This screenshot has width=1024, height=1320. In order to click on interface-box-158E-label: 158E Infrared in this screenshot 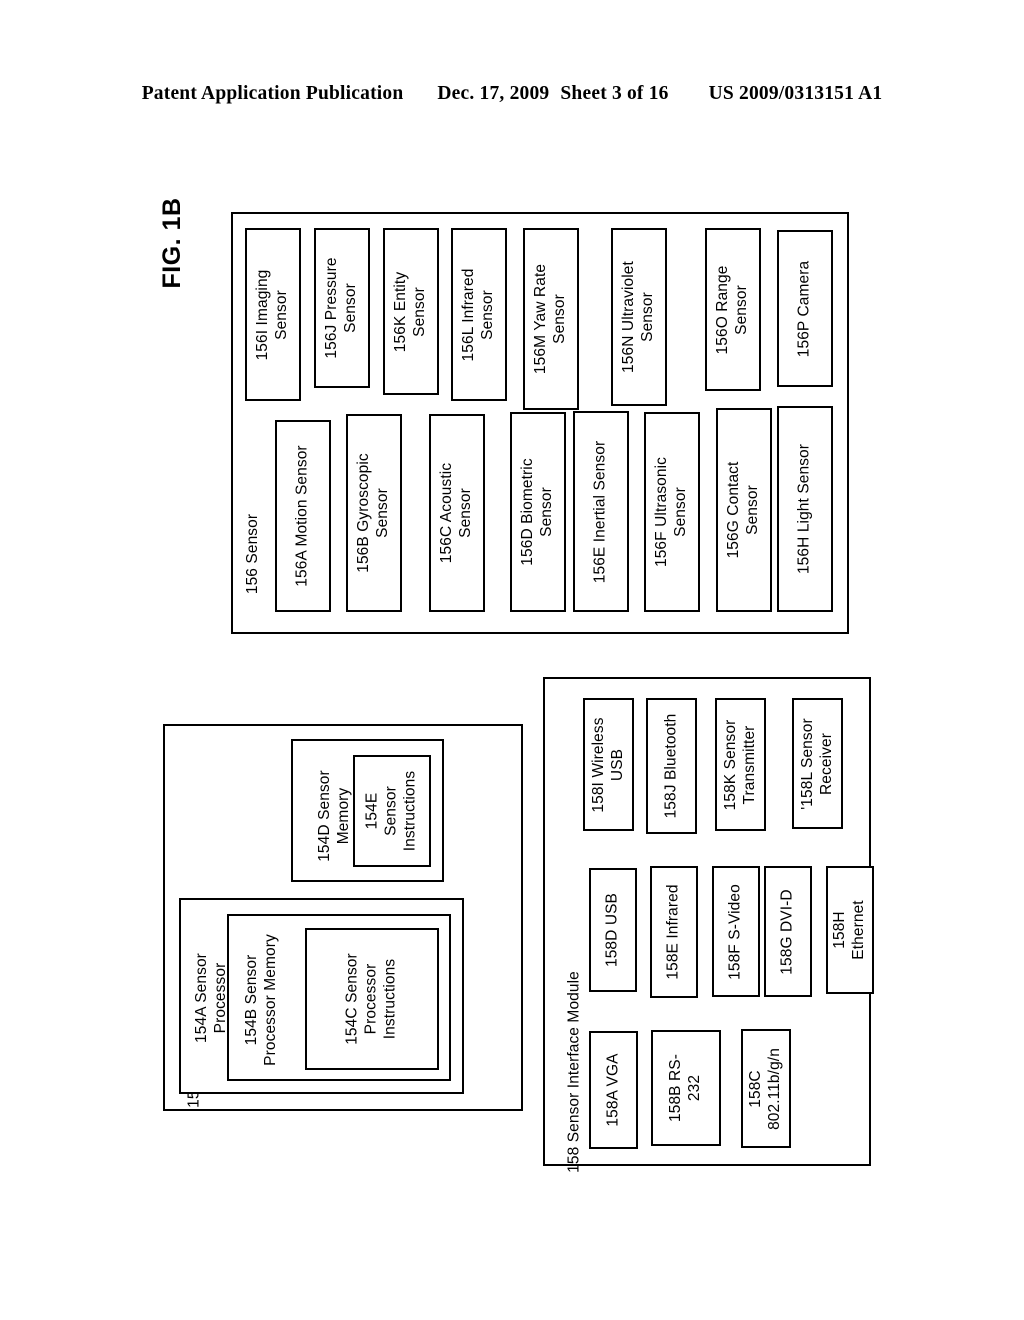, I will do `click(673, 932)`.